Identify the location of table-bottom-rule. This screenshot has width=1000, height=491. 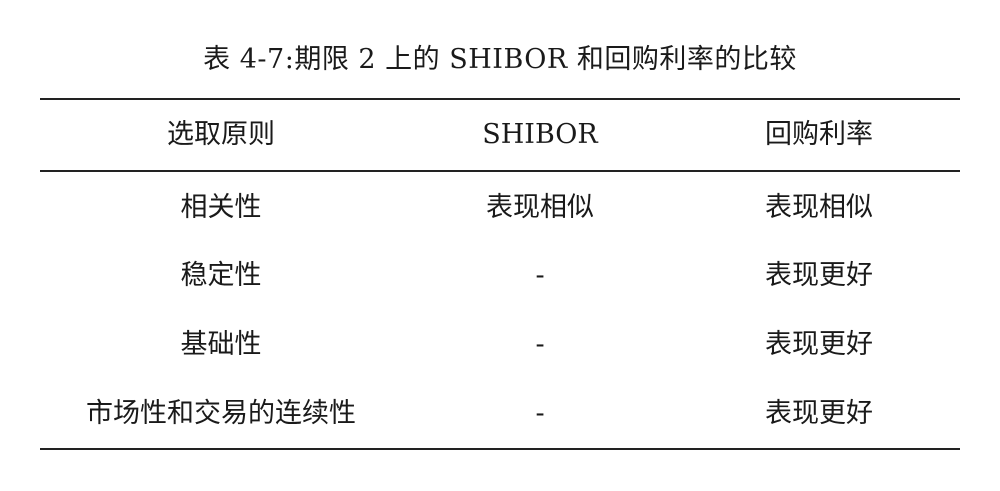
(500, 449).